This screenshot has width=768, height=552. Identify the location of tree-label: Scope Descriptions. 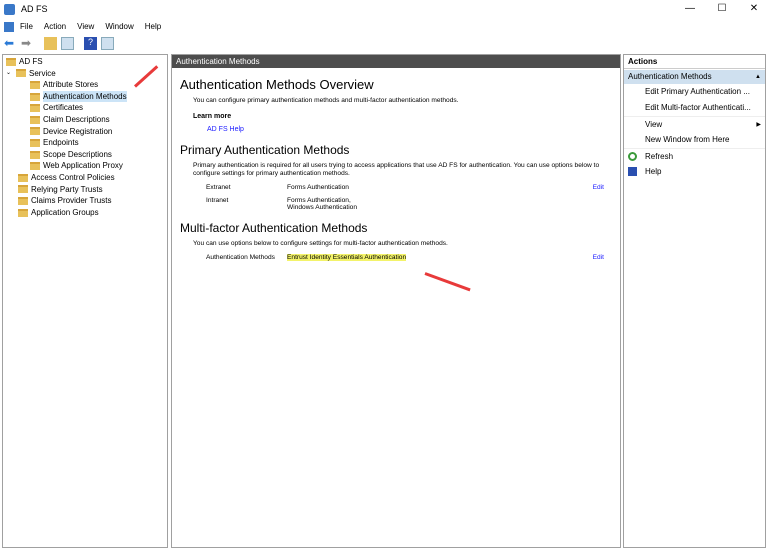
(77, 154).